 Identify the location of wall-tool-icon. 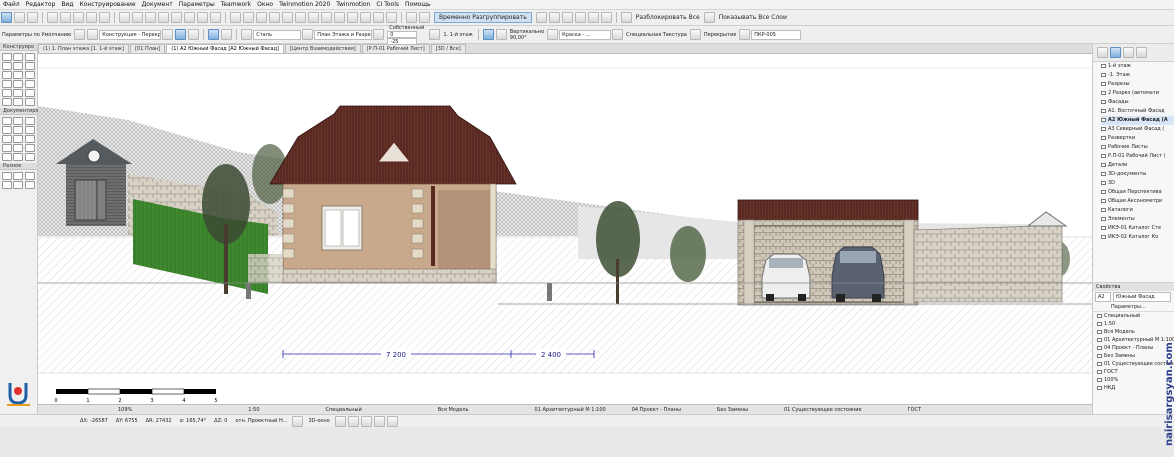
(7, 57).